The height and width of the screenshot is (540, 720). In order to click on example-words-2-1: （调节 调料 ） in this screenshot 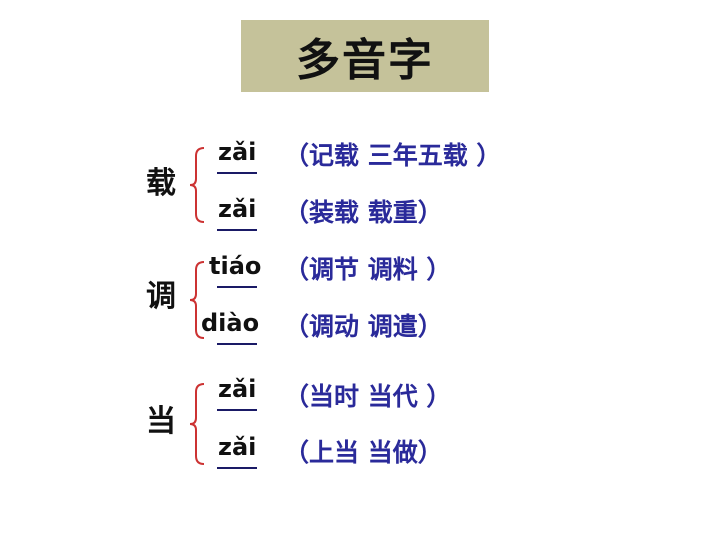, I will do `click(368, 269)`.